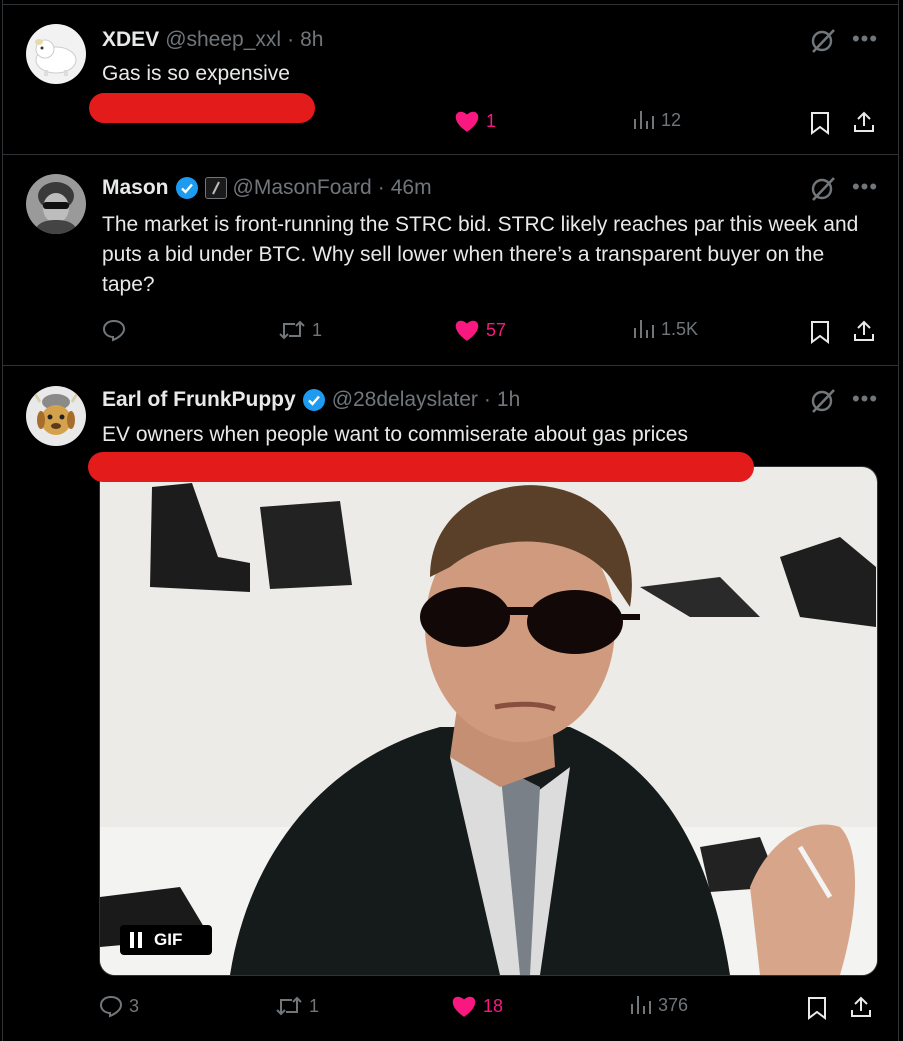  What do you see at coordinates (493, 1005) in the screenshot?
I see `like-count: 18` at bounding box center [493, 1005].